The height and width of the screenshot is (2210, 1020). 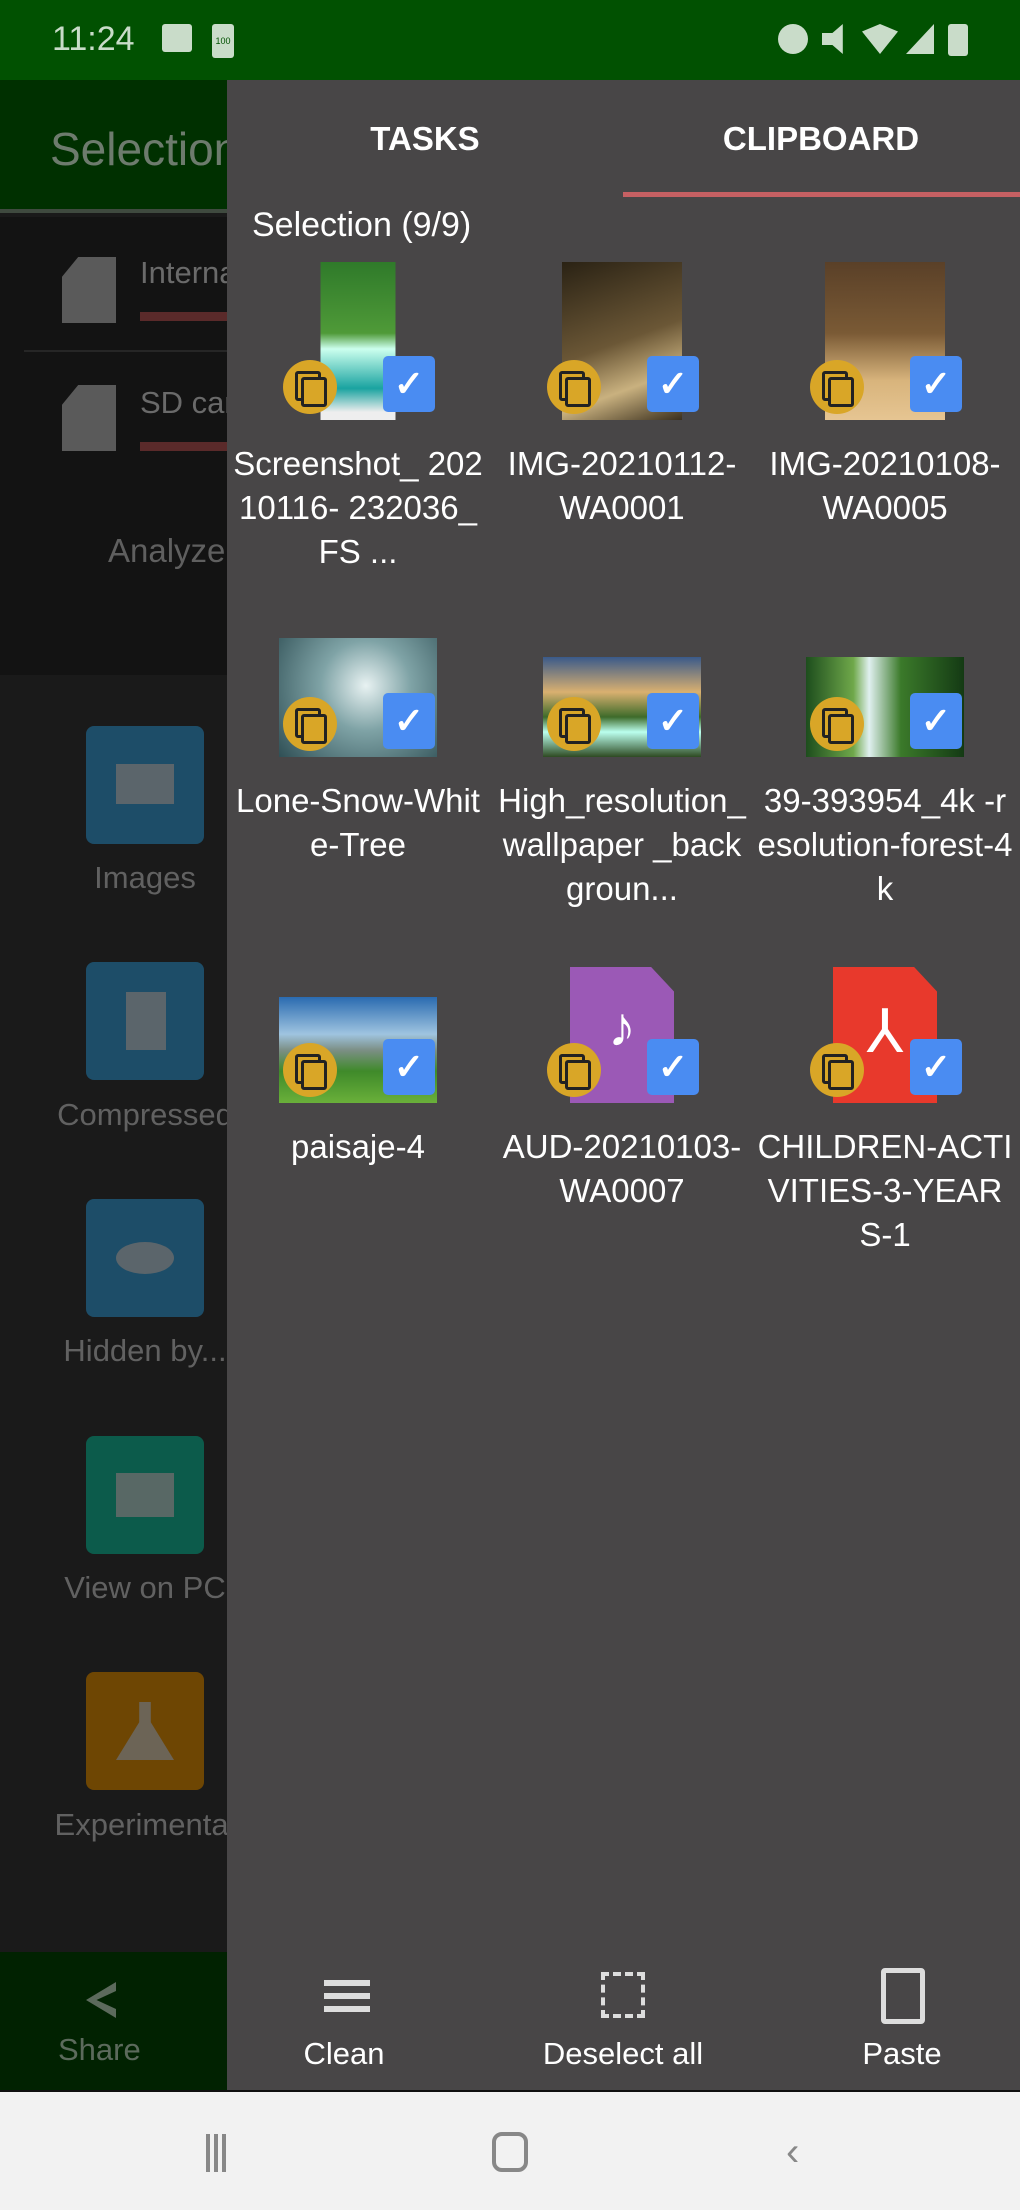 I want to click on tool-compressed-label: Compressed, so click(x=142, y=1114).